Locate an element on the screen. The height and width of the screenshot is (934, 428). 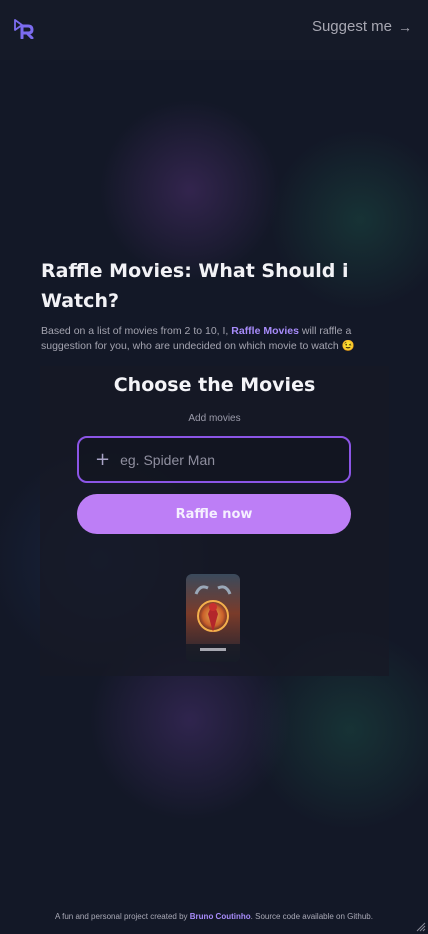
arrow-right-icon: → is located at coordinates (405, 26).